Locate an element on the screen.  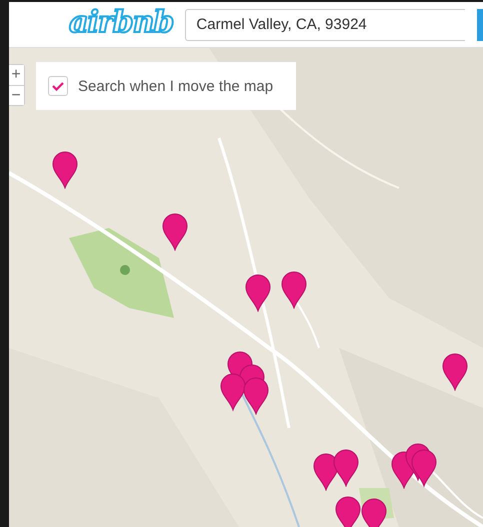
zoom-out-button: − is located at coordinates (16, 95).